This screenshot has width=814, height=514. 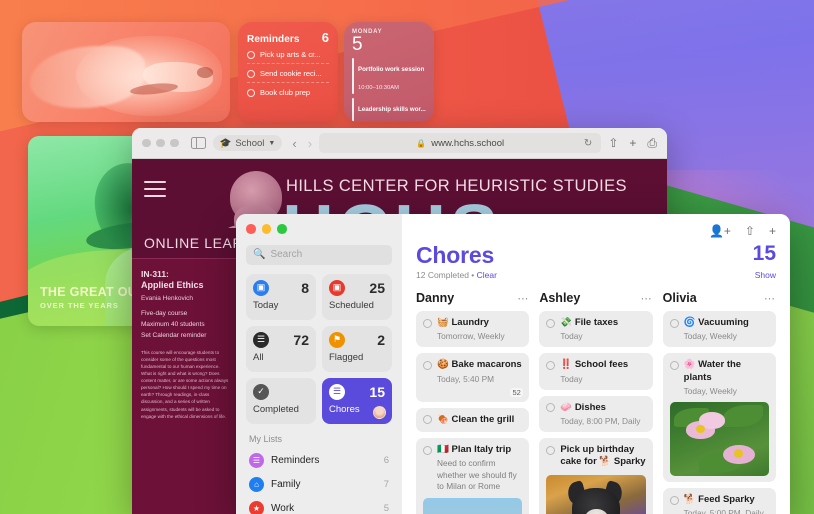 What do you see at coordinates (386, 484) in the screenshot?
I see `sidebar-item-count: 7` at bounding box center [386, 484].